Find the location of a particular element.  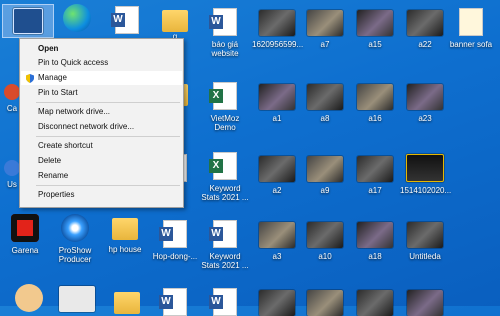

desktop-icon-a3: a3 is located at coordinates (277, 241).